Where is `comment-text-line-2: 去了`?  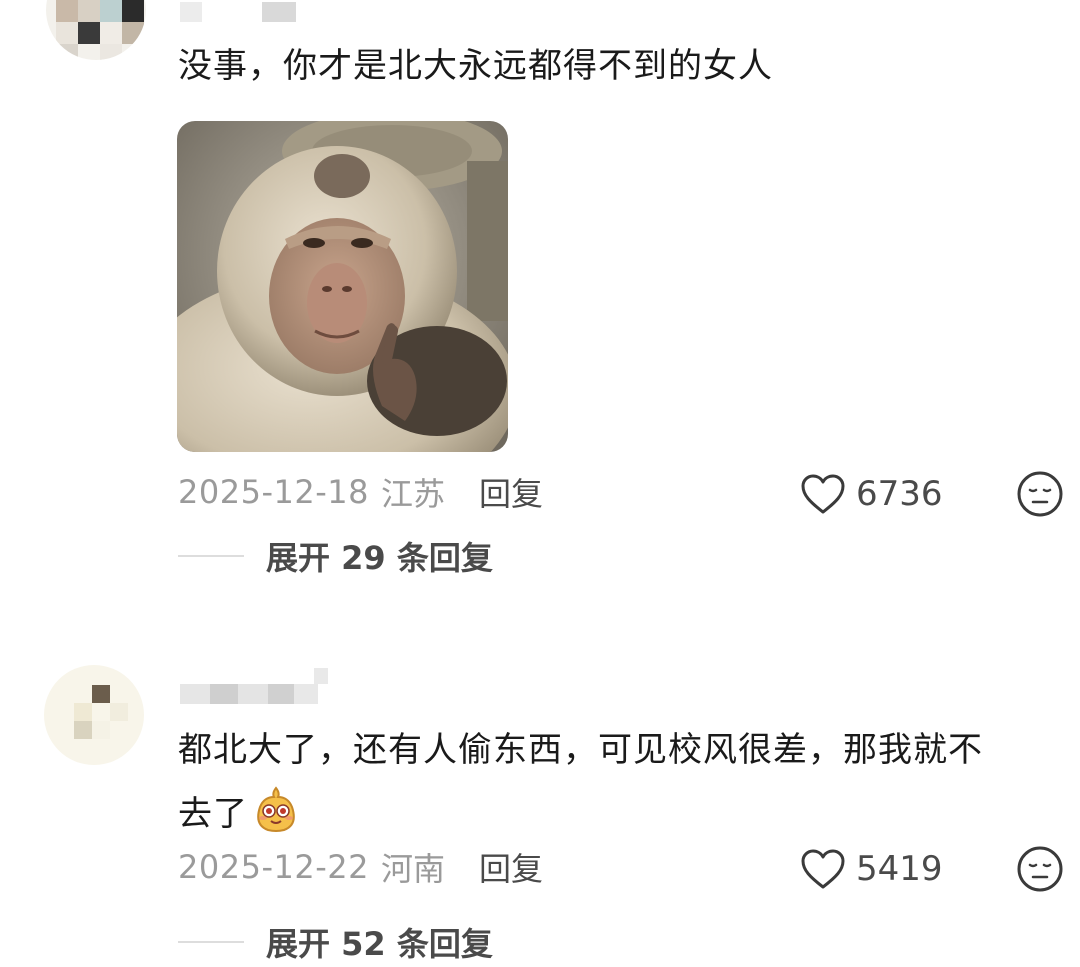
comment-text-line-2: 去了 is located at coordinates (580, 814).